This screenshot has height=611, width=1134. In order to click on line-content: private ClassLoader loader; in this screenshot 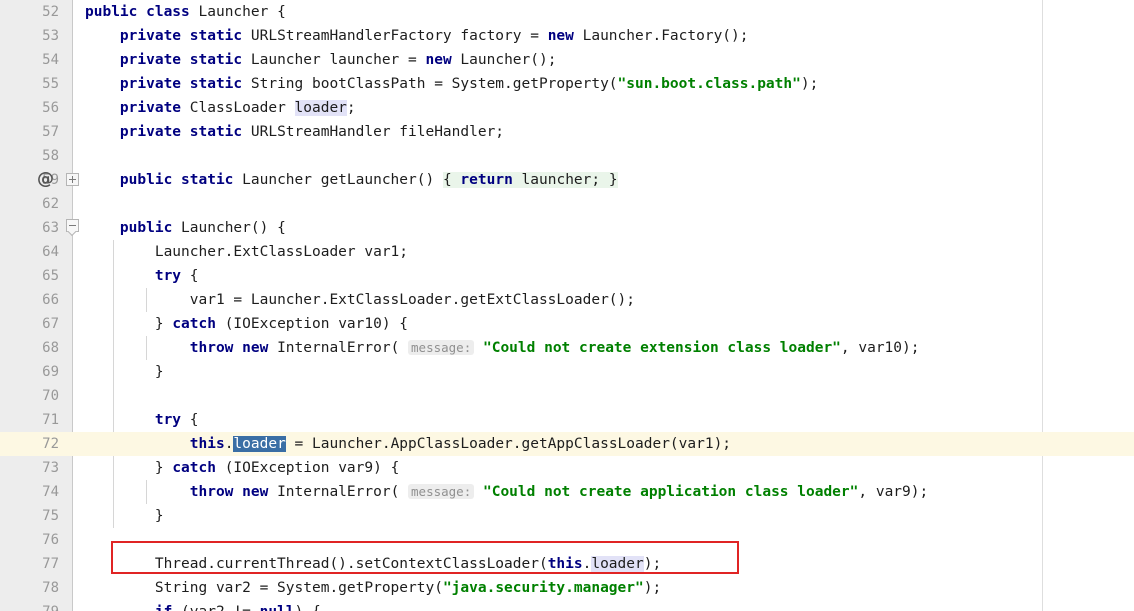, I will do `click(220, 108)`.